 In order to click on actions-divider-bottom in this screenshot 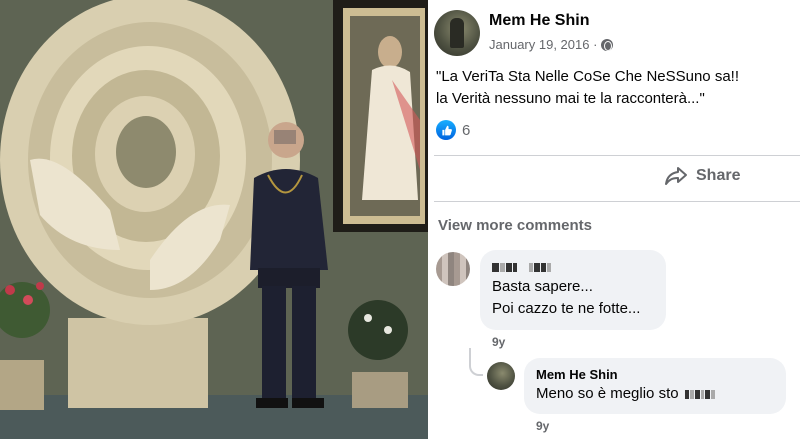, I will do `click(617, 201)`.